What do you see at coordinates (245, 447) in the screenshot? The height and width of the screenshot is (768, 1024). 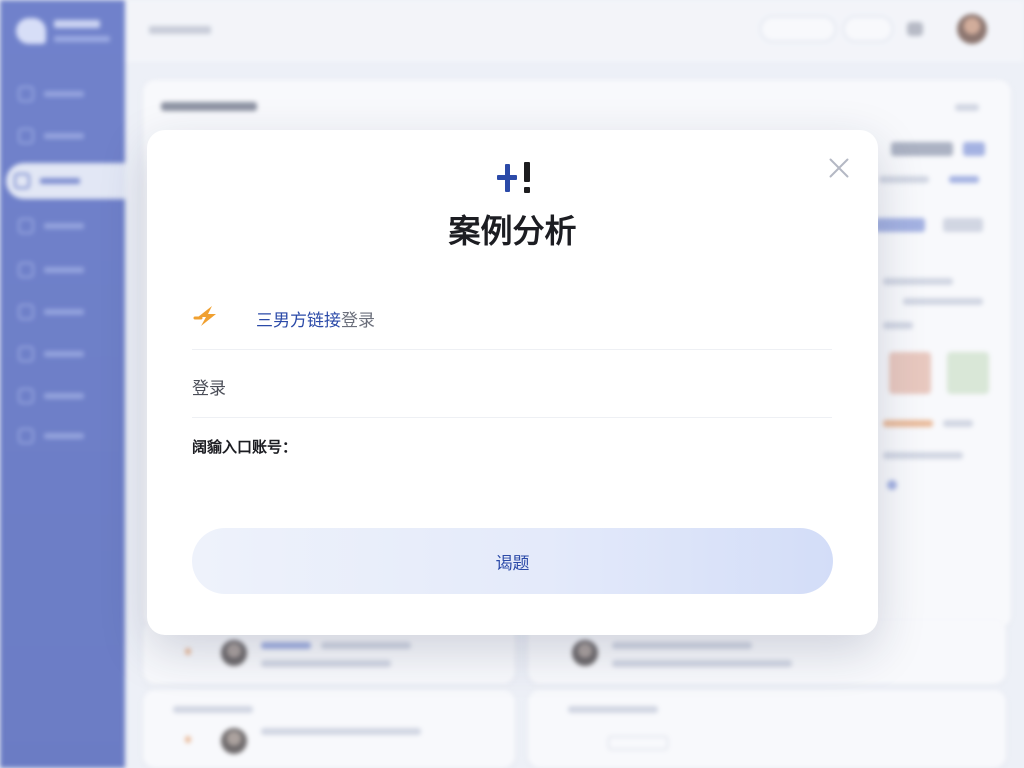 I see `entry-account-heading: 阔貐入口账号：` at bounding box center [245, 447].